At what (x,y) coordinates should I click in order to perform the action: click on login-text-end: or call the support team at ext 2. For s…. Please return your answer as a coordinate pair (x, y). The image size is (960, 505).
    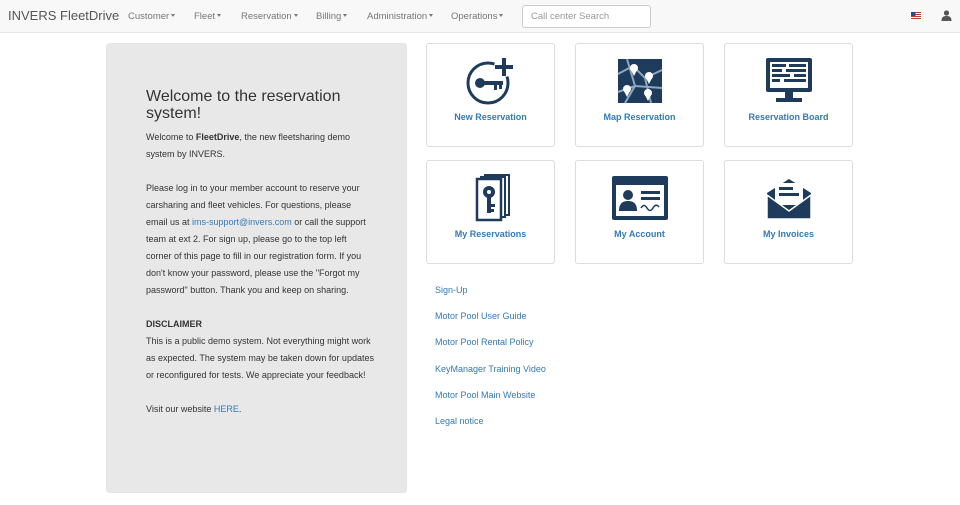
    Looking at the image, I should click on (256, 256).